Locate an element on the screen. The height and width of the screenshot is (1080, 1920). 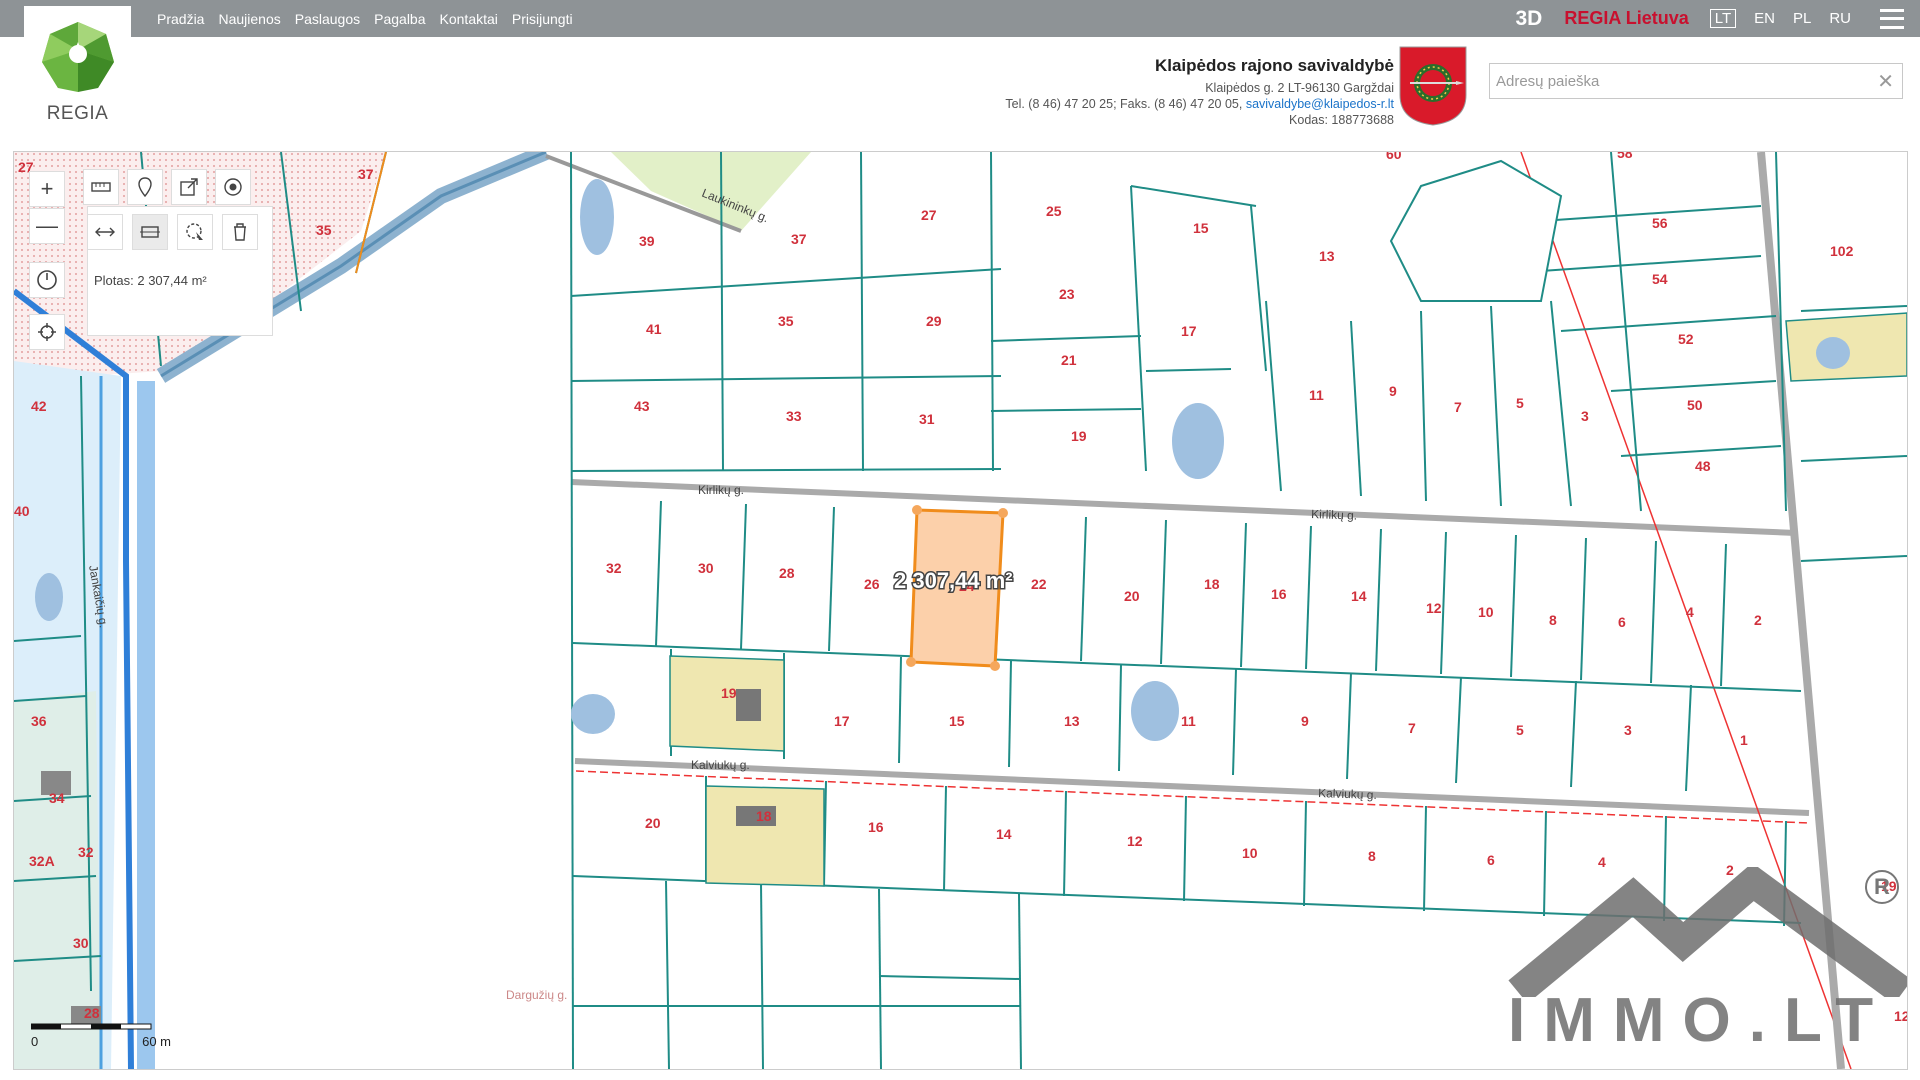
parcel-12: 12 is located at coordinates (1434, 608).